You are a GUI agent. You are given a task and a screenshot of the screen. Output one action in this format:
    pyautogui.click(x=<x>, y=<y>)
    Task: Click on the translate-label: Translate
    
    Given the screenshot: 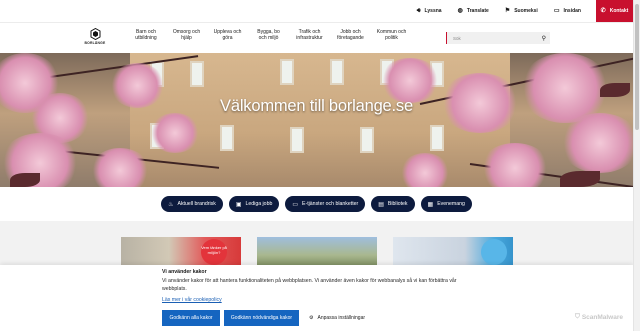 What is the action you would take?
    pyautogui.click(x=477, y=11)
    